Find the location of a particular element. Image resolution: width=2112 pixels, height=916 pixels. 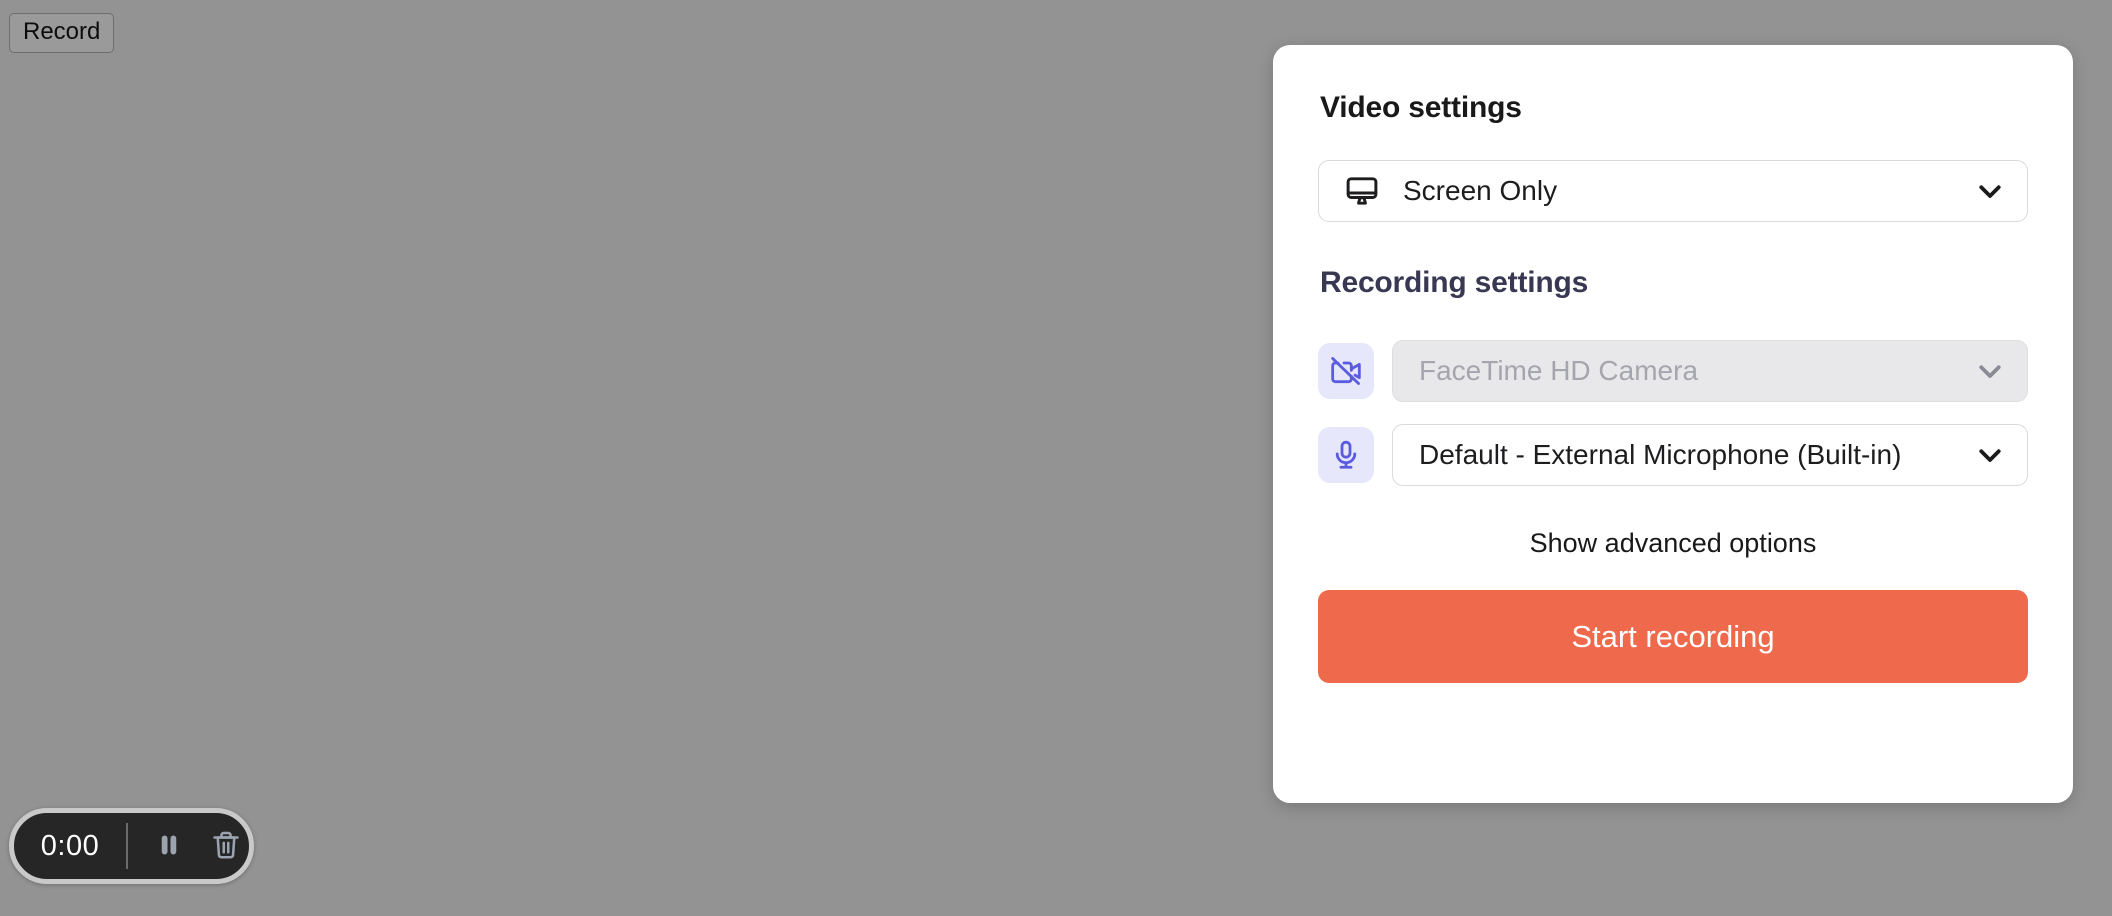

microphone-icon is located at coordinates (1346, 455).